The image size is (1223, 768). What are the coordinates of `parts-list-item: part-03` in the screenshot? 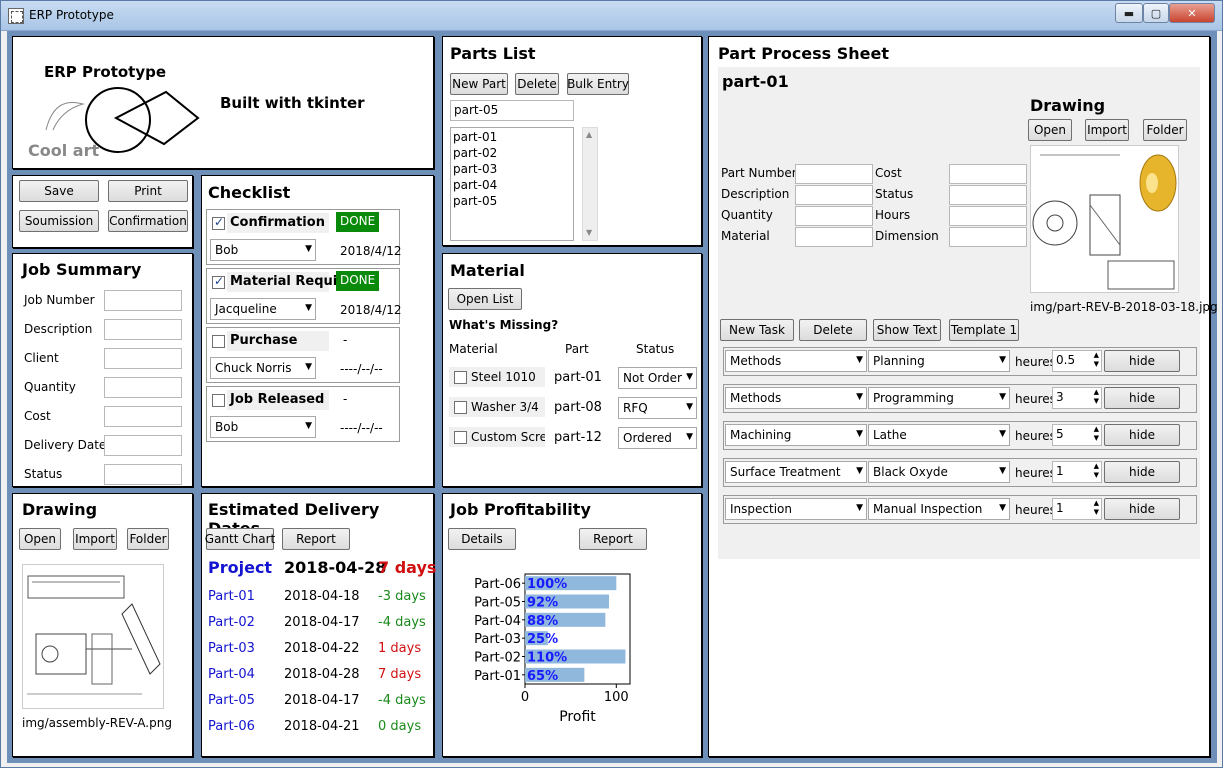 It's located at (475, 169).